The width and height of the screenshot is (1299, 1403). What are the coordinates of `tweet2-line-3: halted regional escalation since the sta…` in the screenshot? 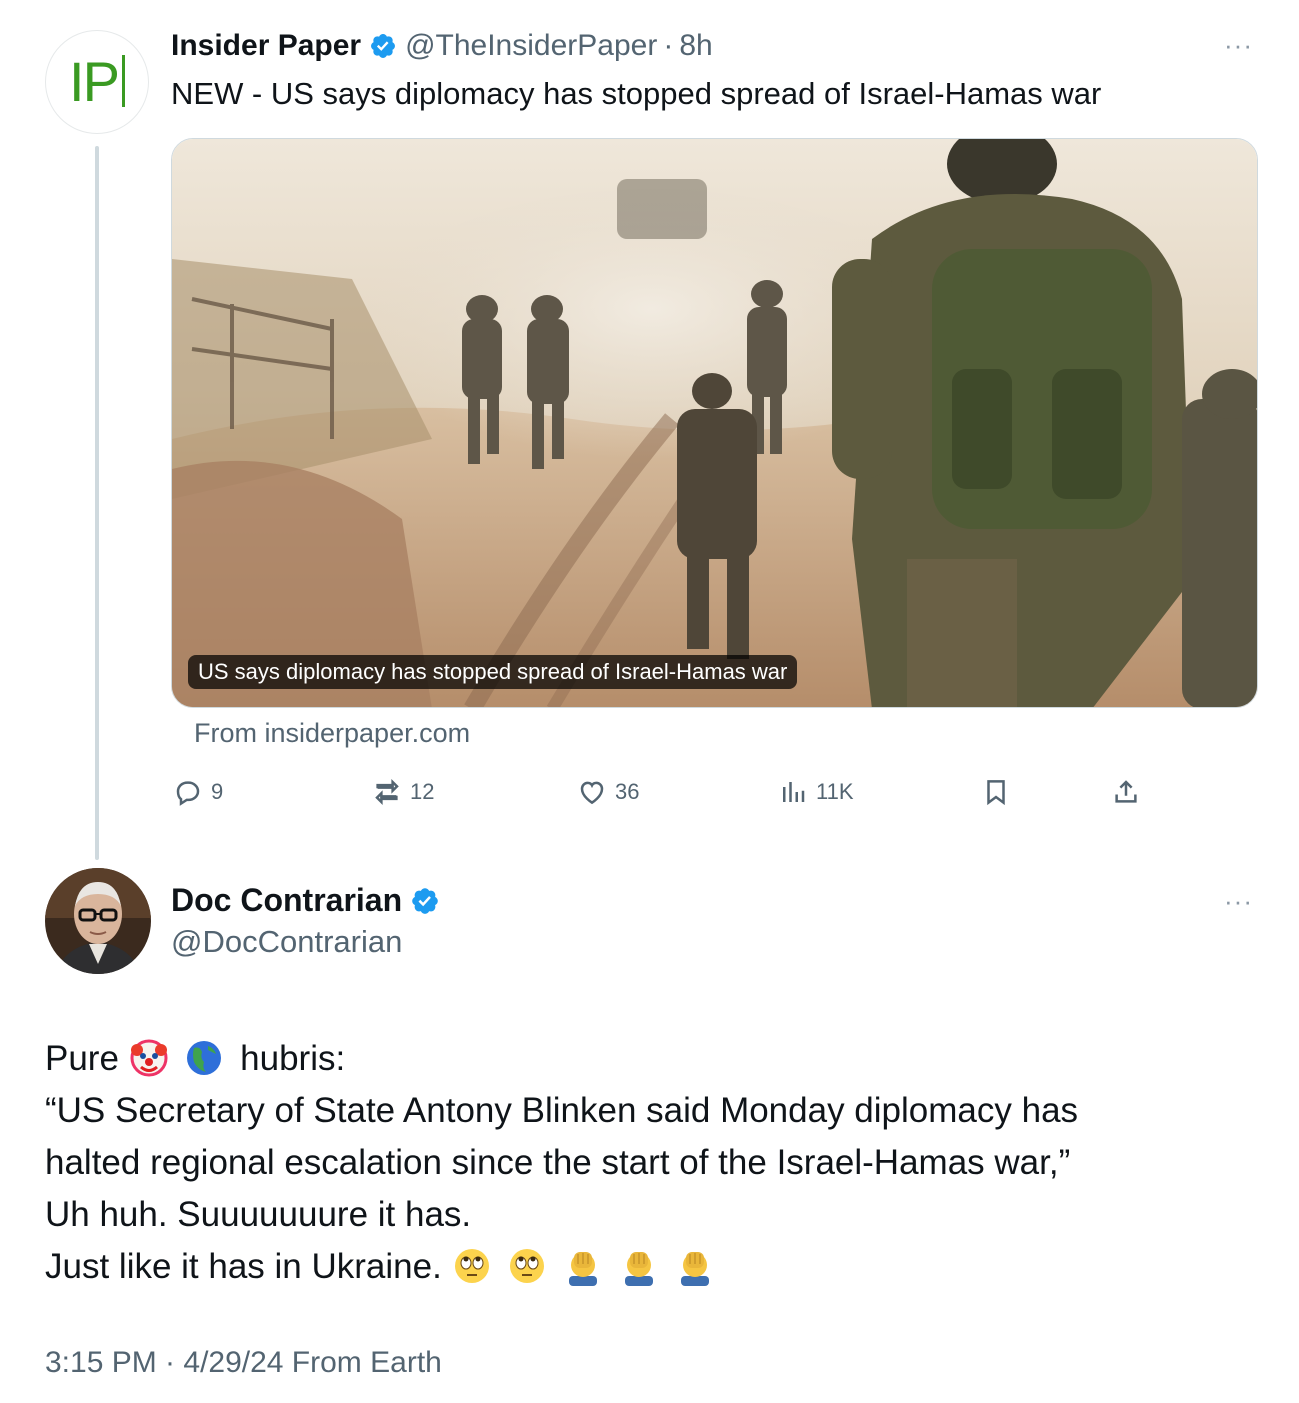 It's located at (558, 1162).